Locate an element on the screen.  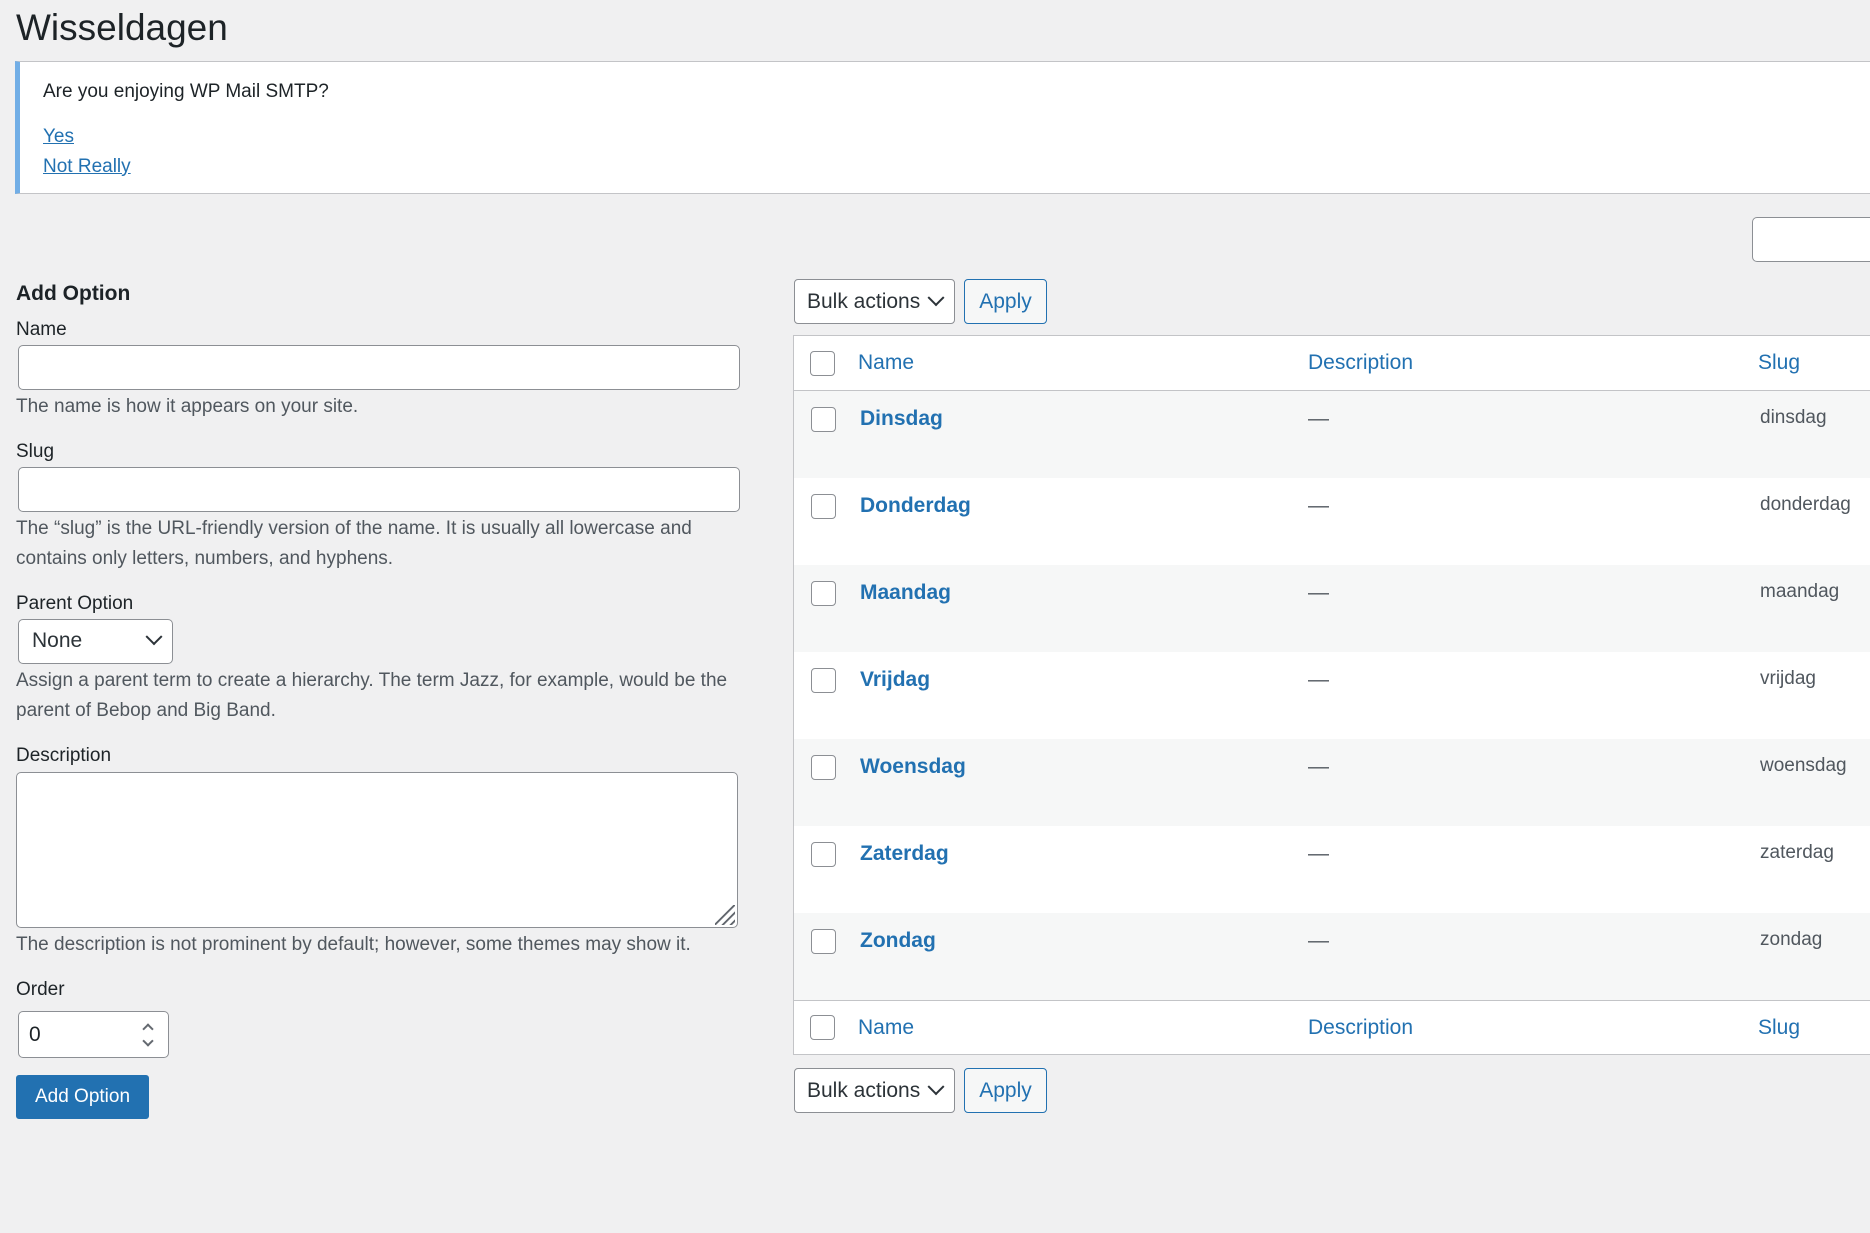
parent-option-value: None is located at coordinates (57, 641).